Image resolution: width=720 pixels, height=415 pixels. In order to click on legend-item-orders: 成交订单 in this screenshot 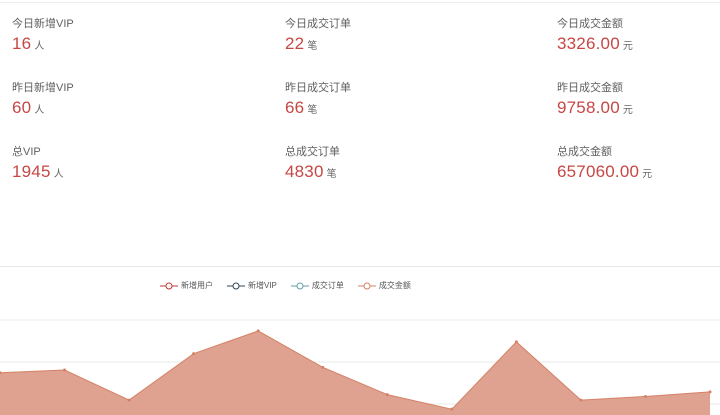, I will do `click(317, 285)`.